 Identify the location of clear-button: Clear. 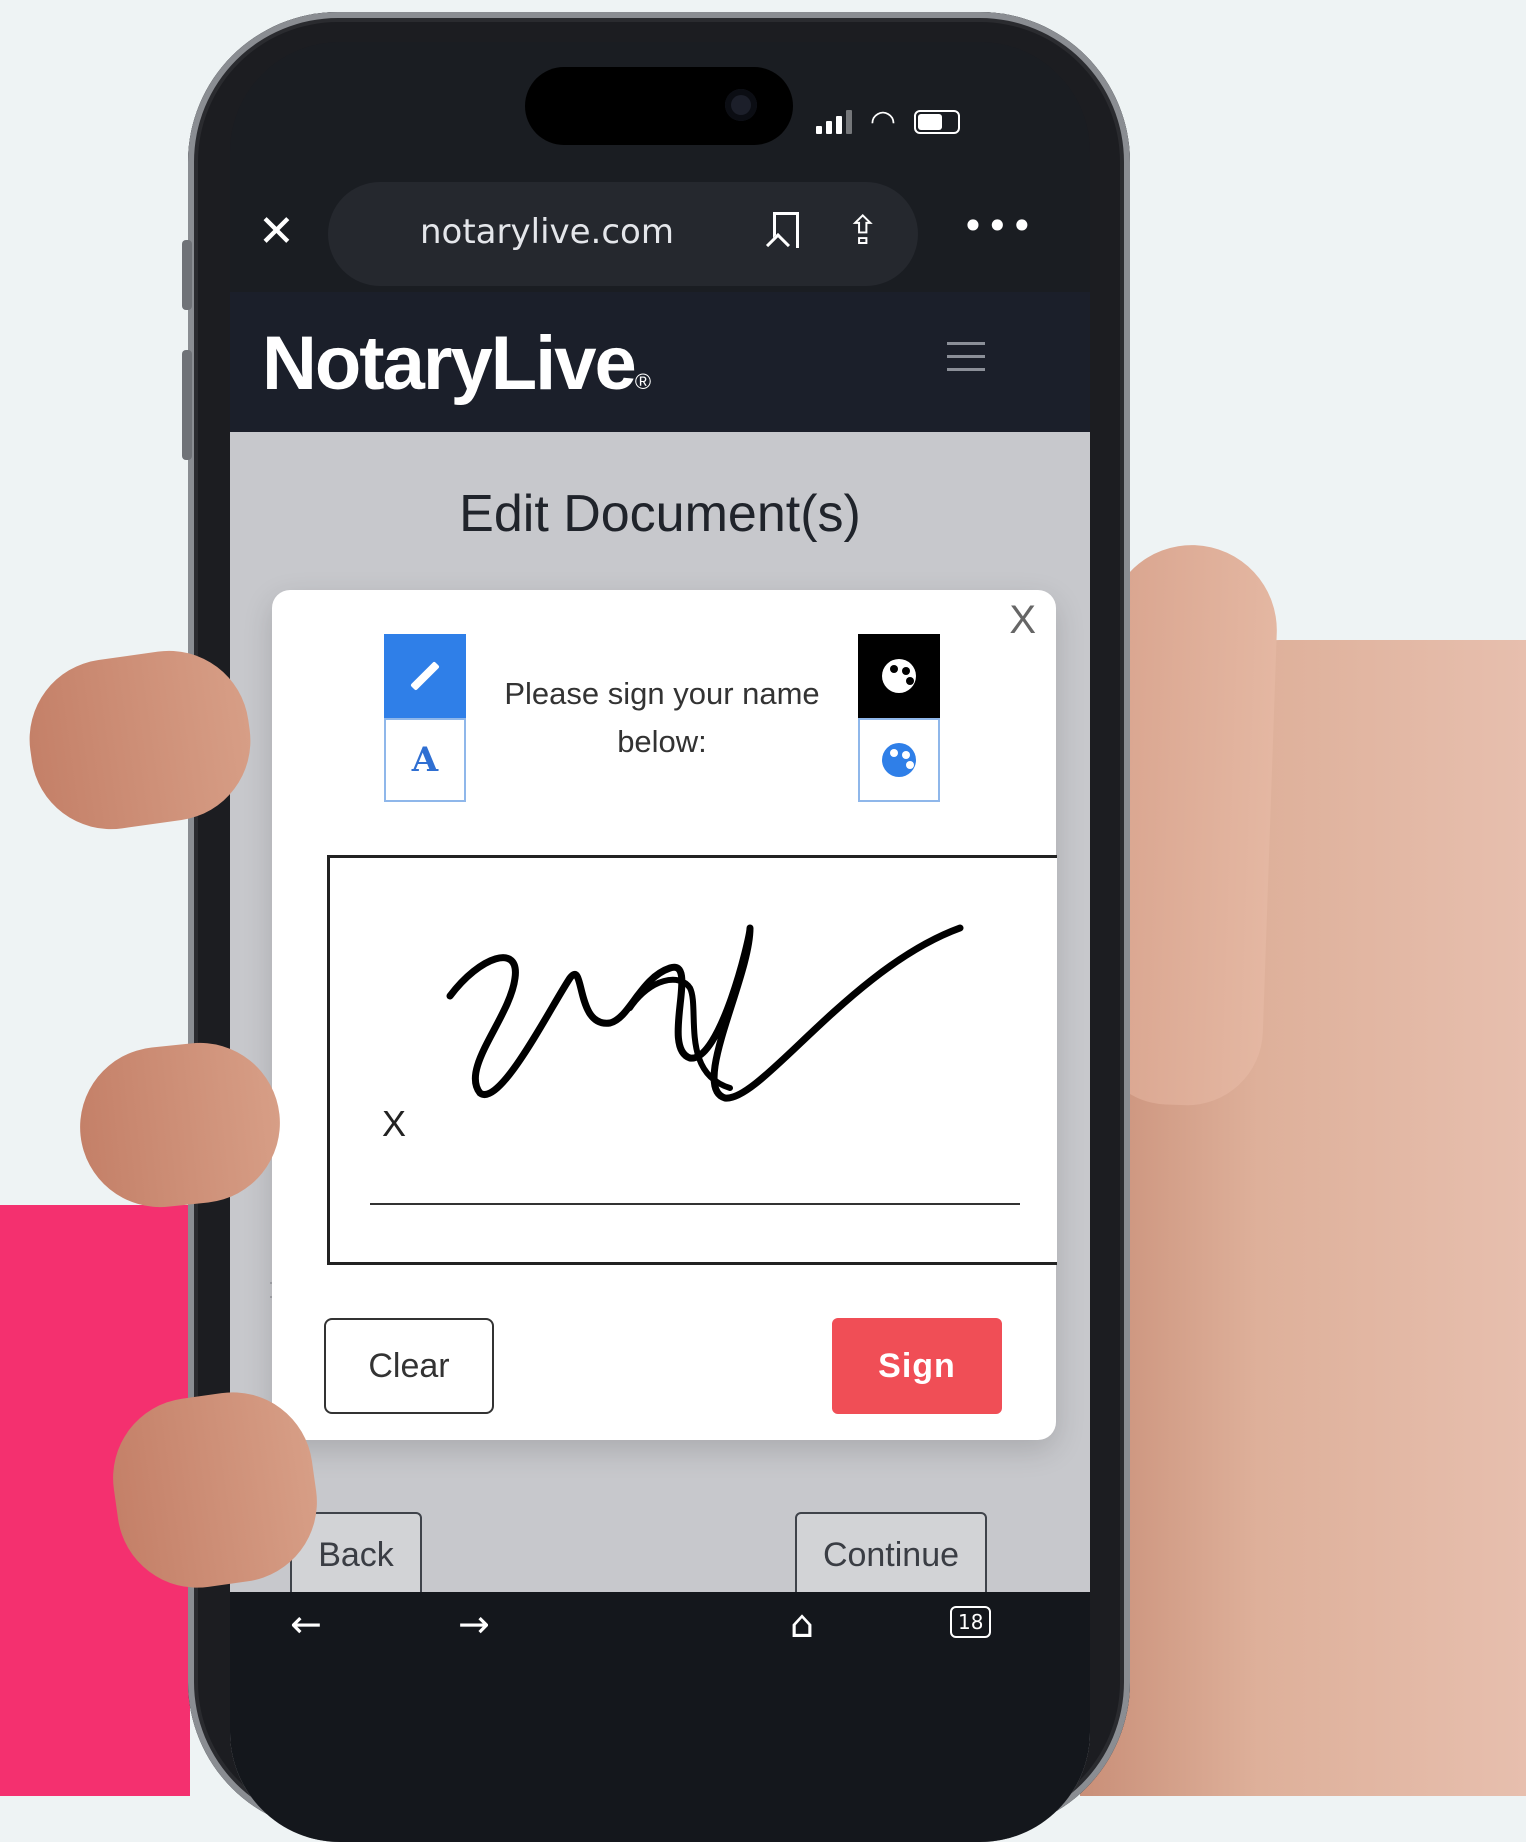
(409, 1366).